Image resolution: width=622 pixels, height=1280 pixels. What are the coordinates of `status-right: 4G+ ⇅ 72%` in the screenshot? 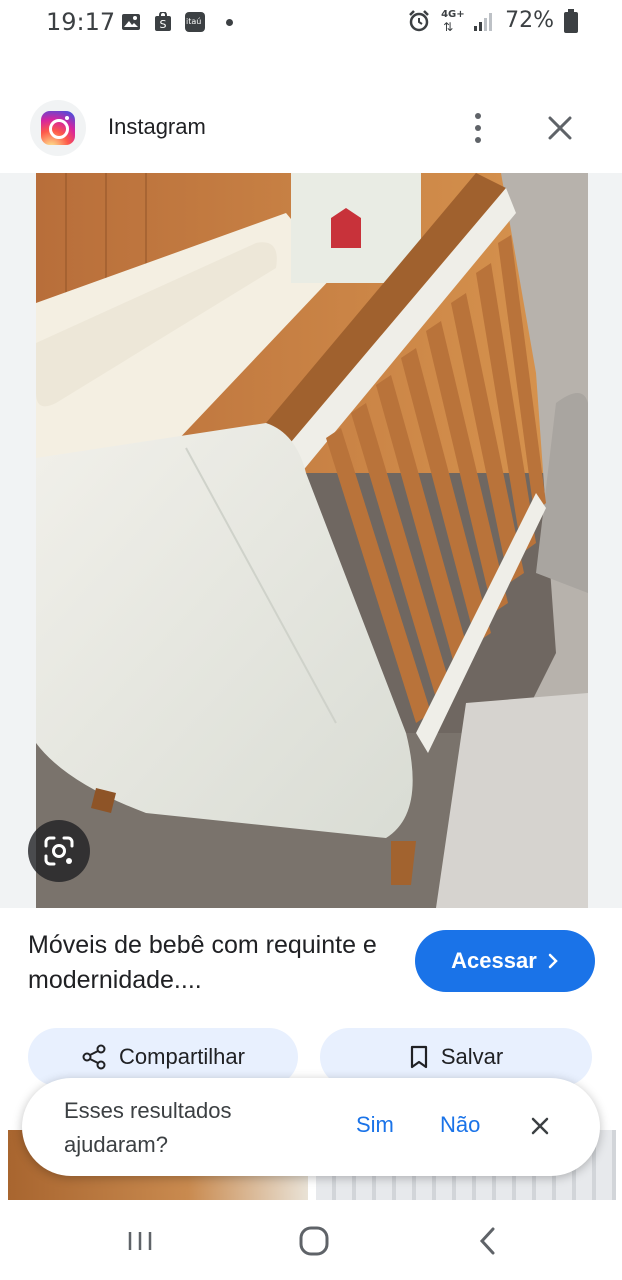 It's located at (492, 21).